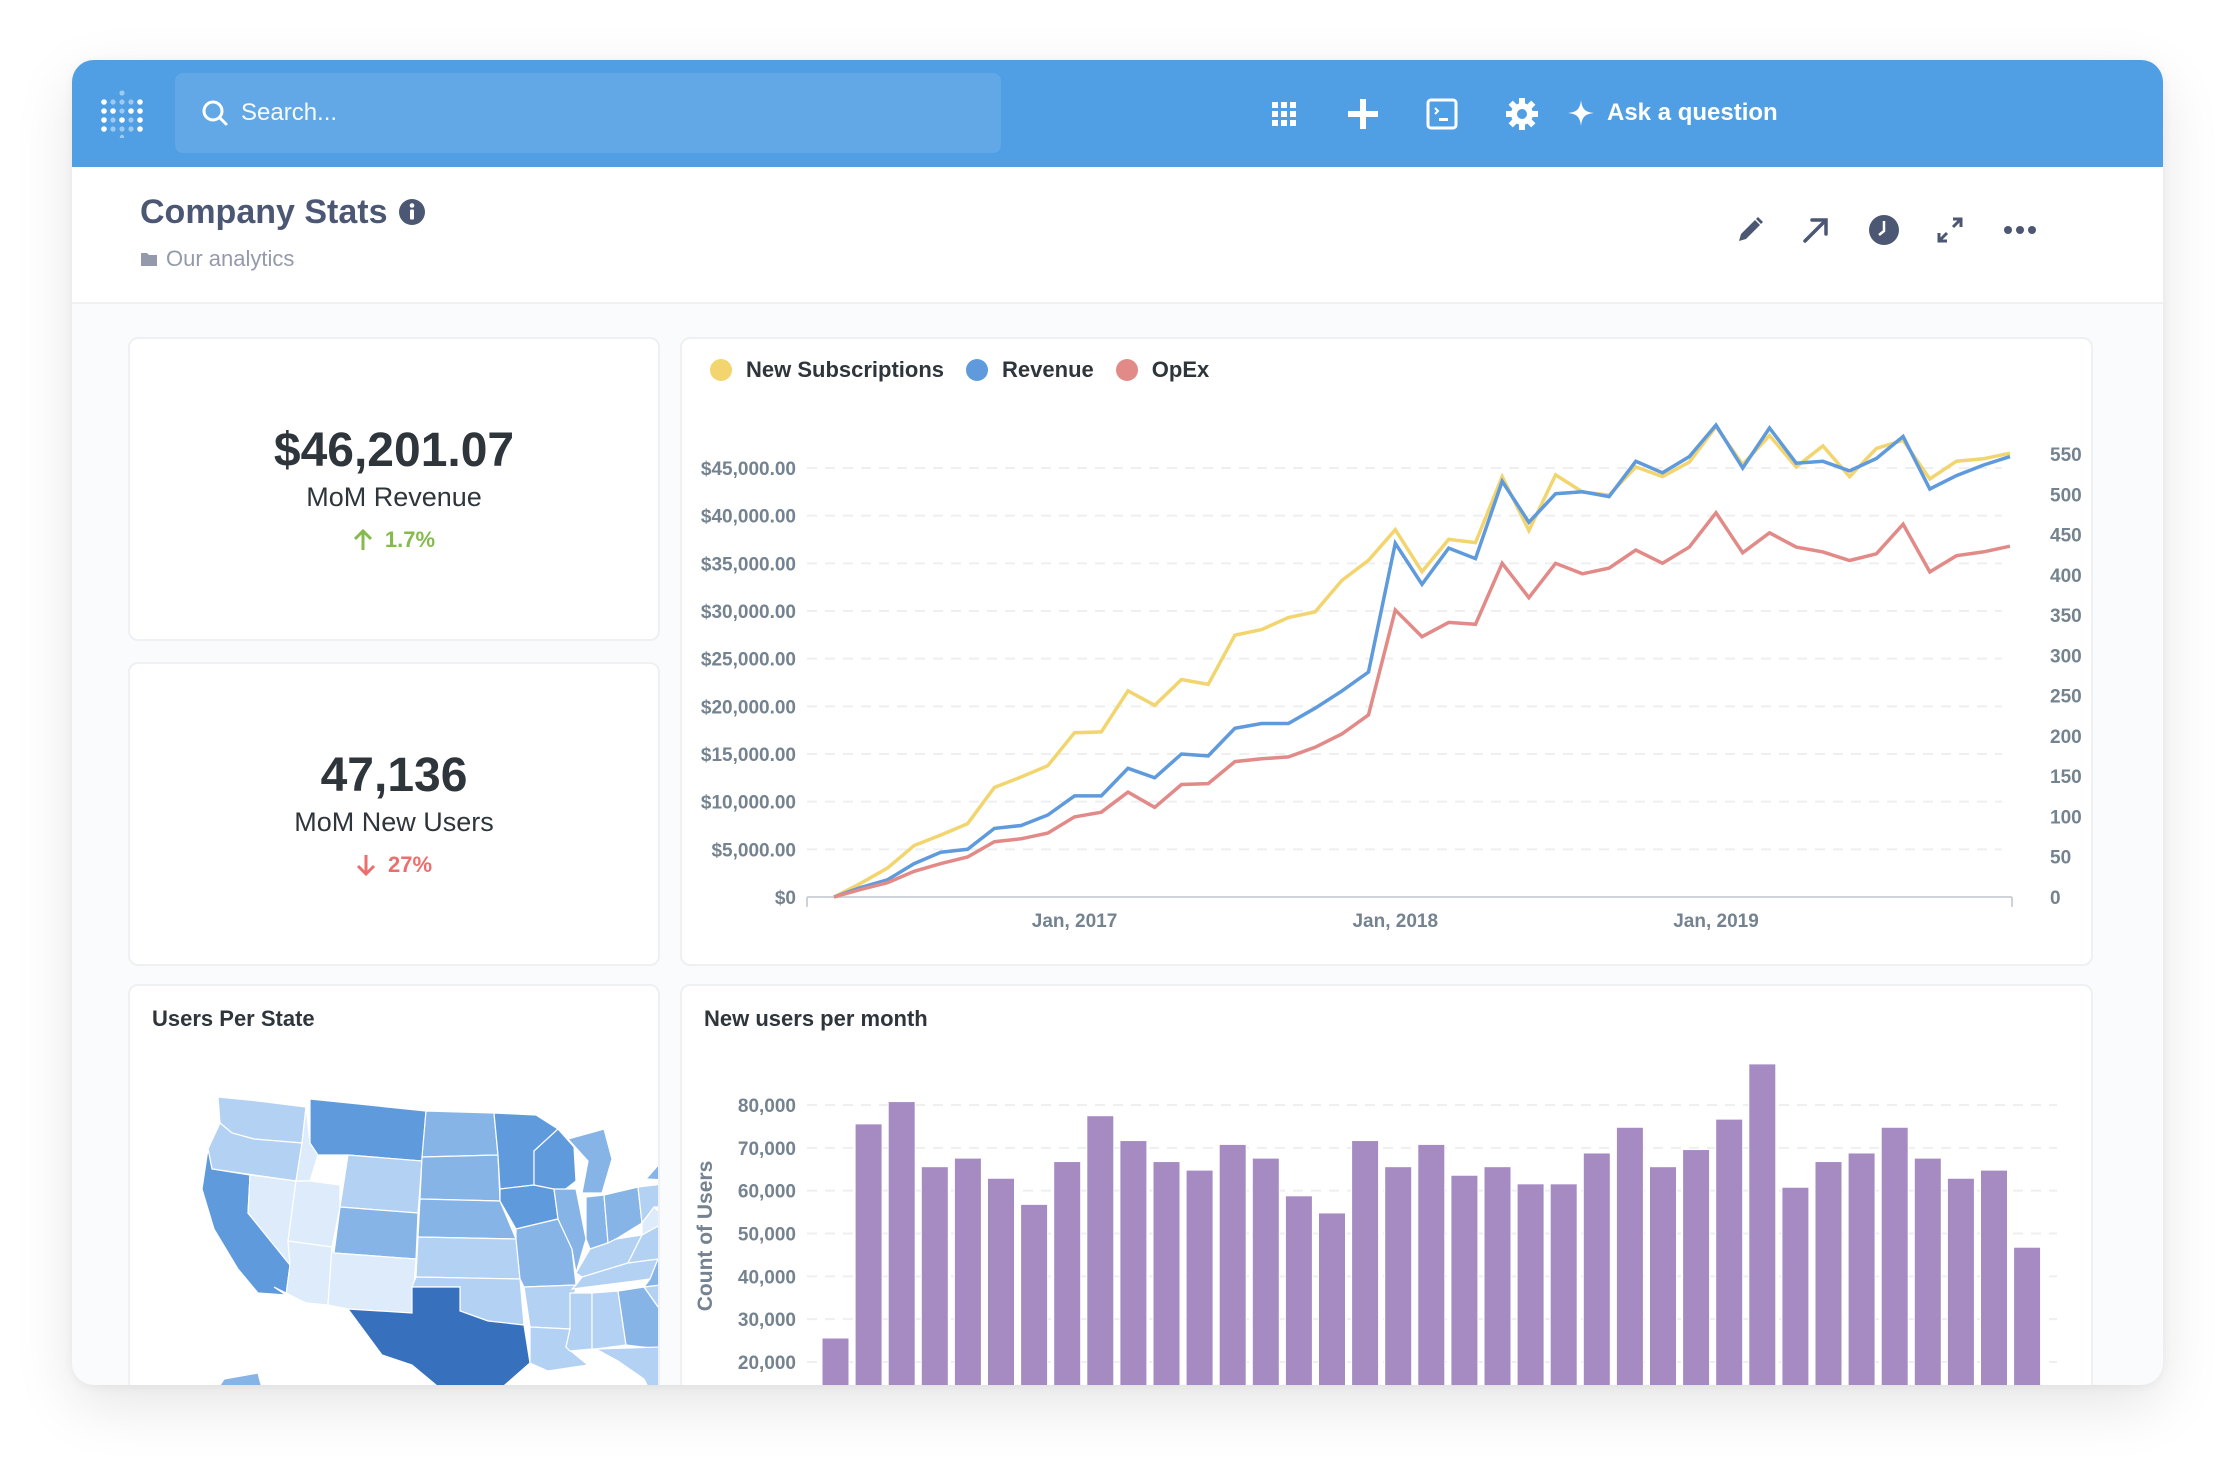  What do you see at coordinates (1750, 230) in the screenshot?
I see `edit-pencil-icon` at bounding box center [1750, 230].